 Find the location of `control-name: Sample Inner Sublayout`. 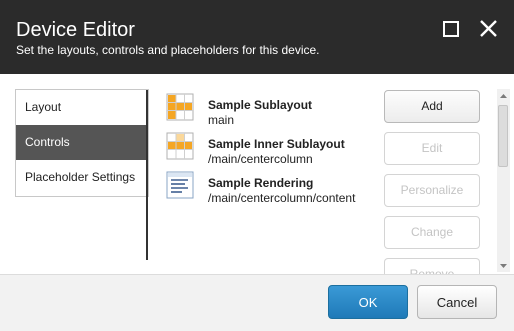

control-name: Sample Inner Sublayout is located at coordinates (276, 144).